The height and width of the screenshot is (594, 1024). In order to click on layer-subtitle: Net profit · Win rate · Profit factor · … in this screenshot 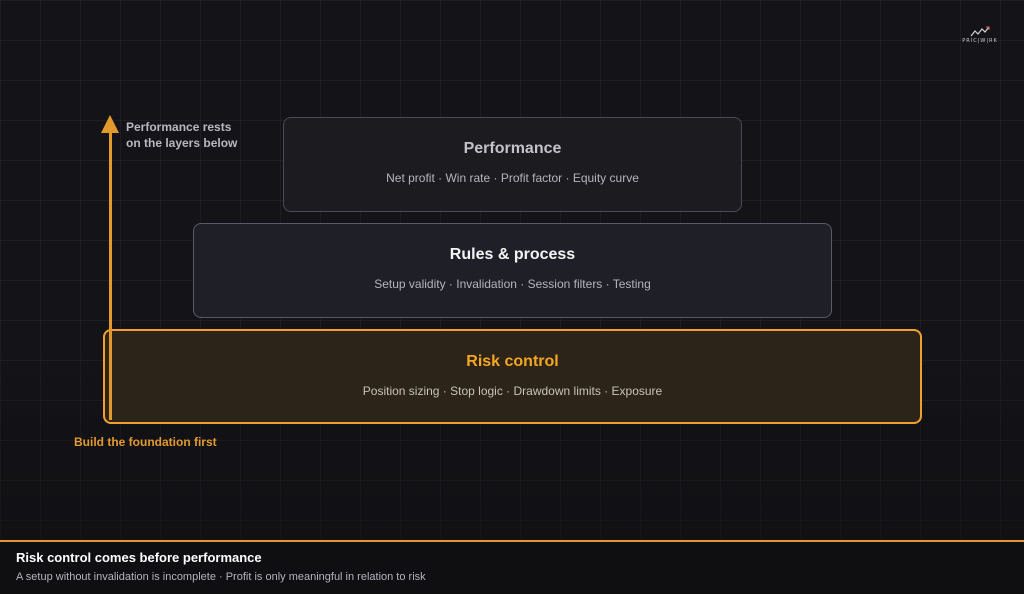, I will do `click(512, 178)`.